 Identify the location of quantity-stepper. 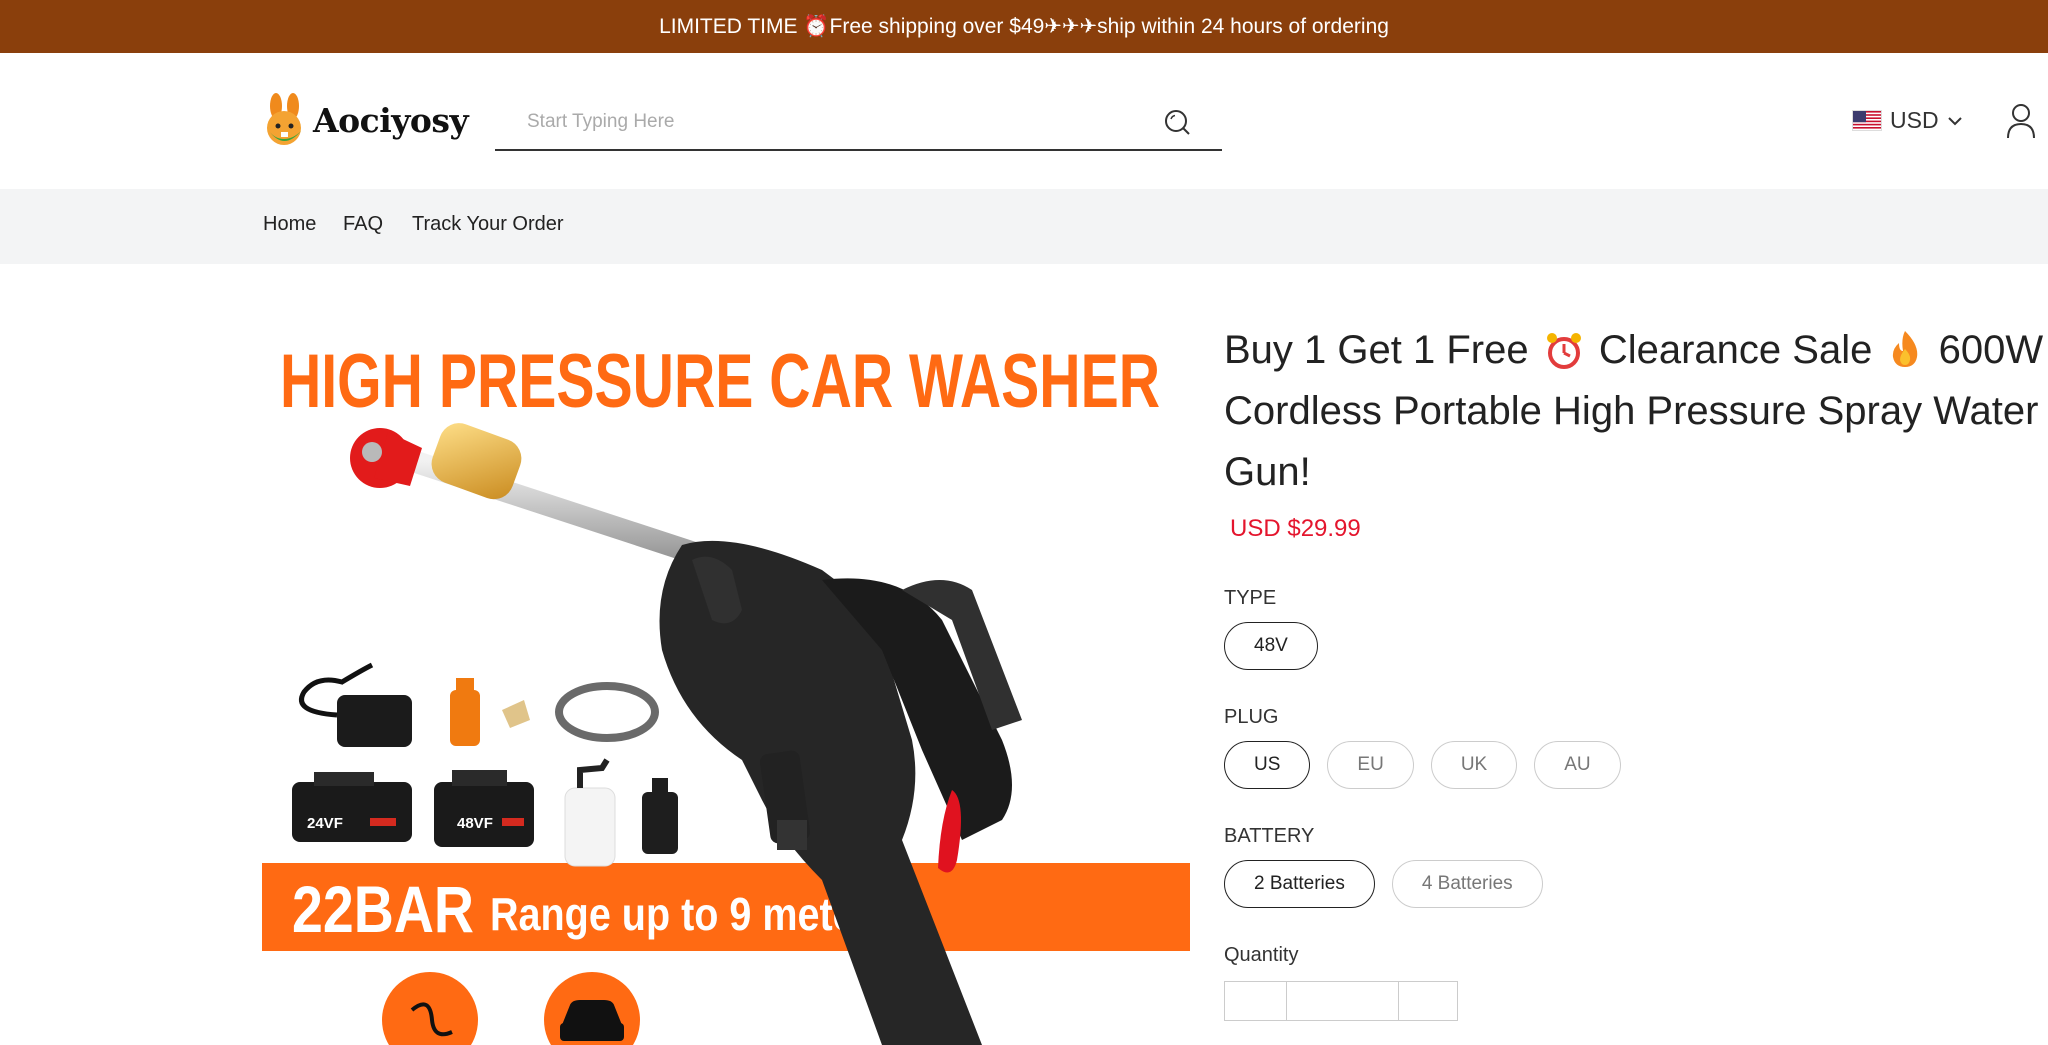
(1341, 1001).